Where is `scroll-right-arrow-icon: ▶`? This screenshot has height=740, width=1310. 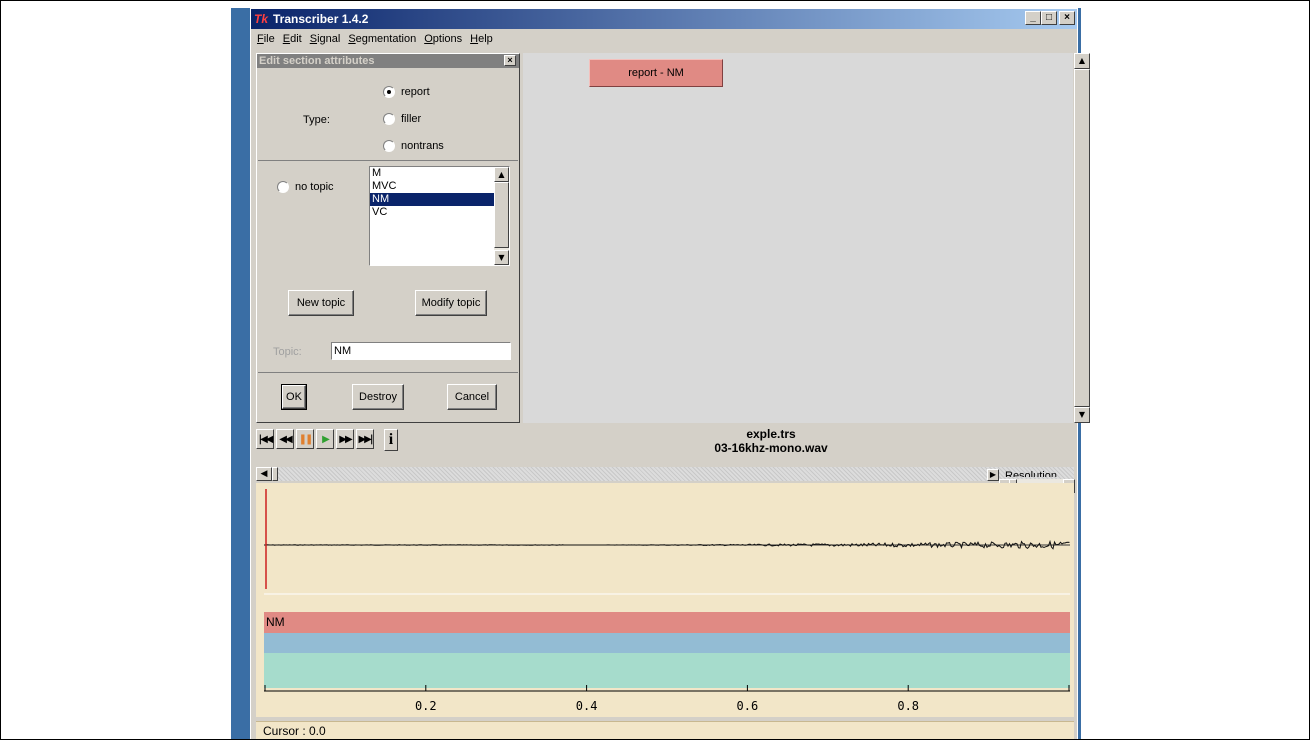 scroll-right-arrow-icon: ▶ is located at coordinates (993, 475).